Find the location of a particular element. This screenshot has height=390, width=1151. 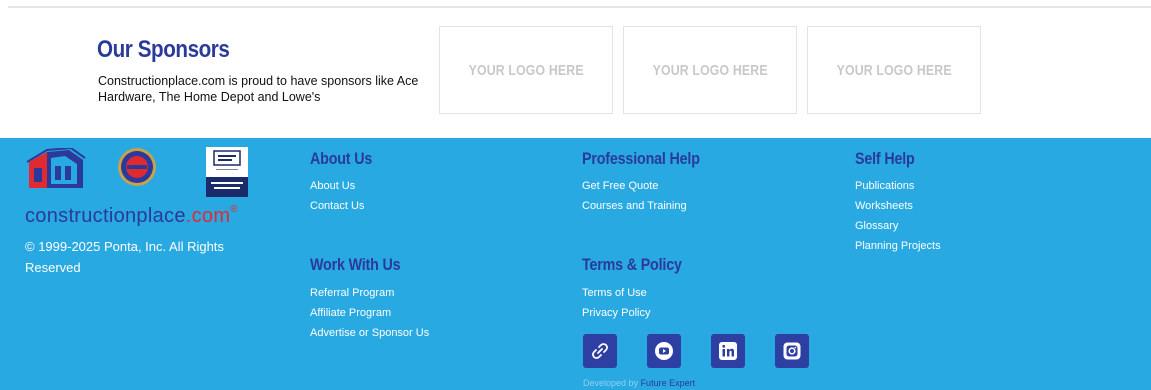

social-links is located at coordinates (696, 351).